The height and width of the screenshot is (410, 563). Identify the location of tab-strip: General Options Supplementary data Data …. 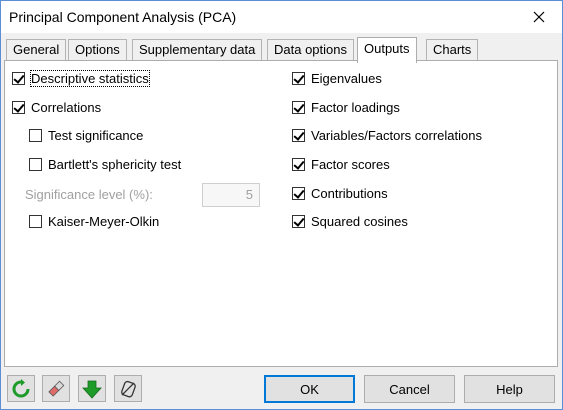
(282, 50).